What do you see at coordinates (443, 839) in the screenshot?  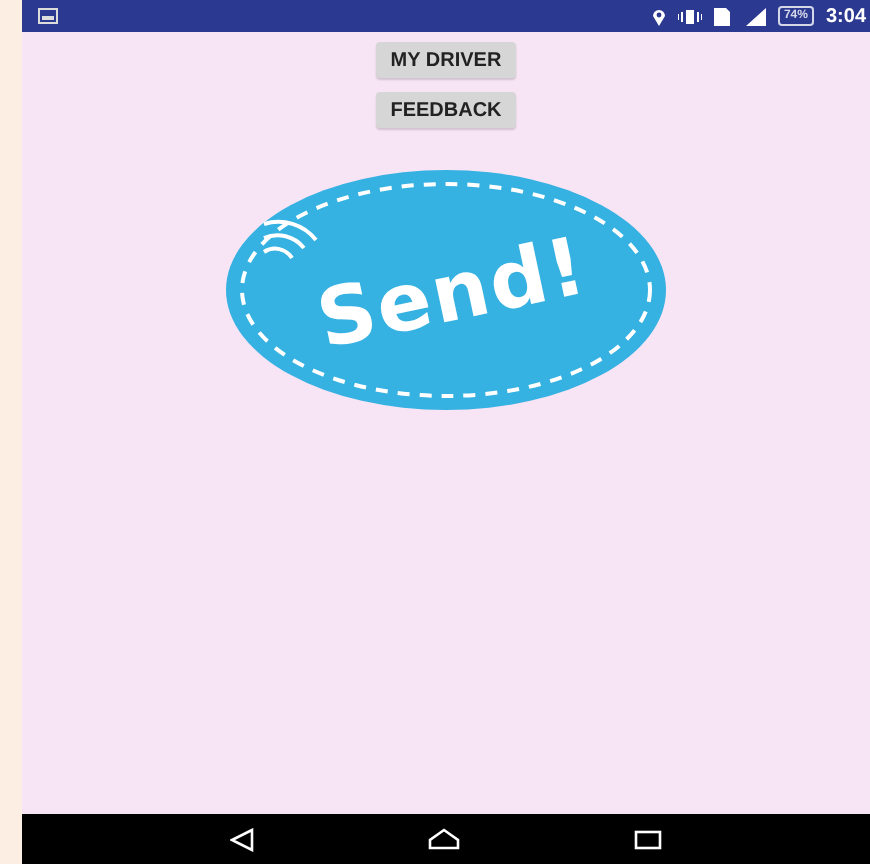 I see `home-icon` at bounding box center [443, 839].